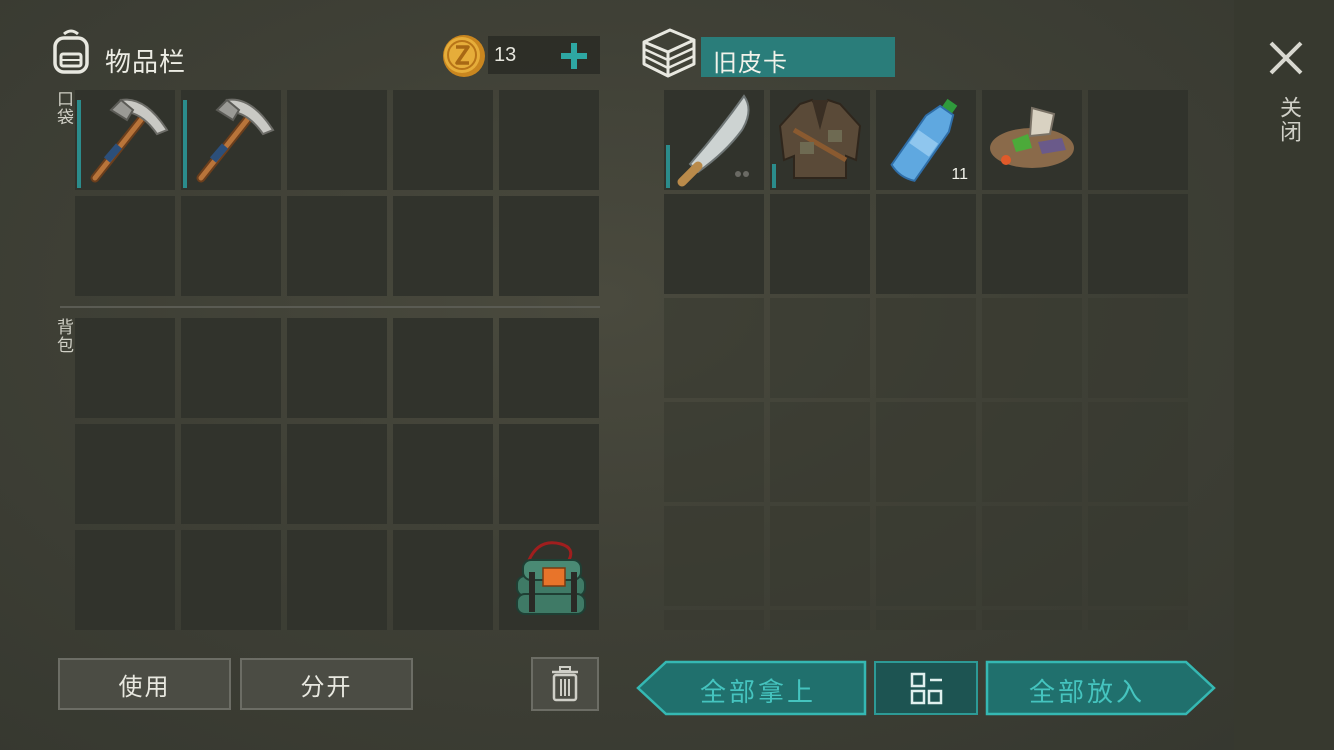  Describe the element at coordinates (798, 57) in the screenshot. I see `container-name-field: 旧皮卡` at that location.